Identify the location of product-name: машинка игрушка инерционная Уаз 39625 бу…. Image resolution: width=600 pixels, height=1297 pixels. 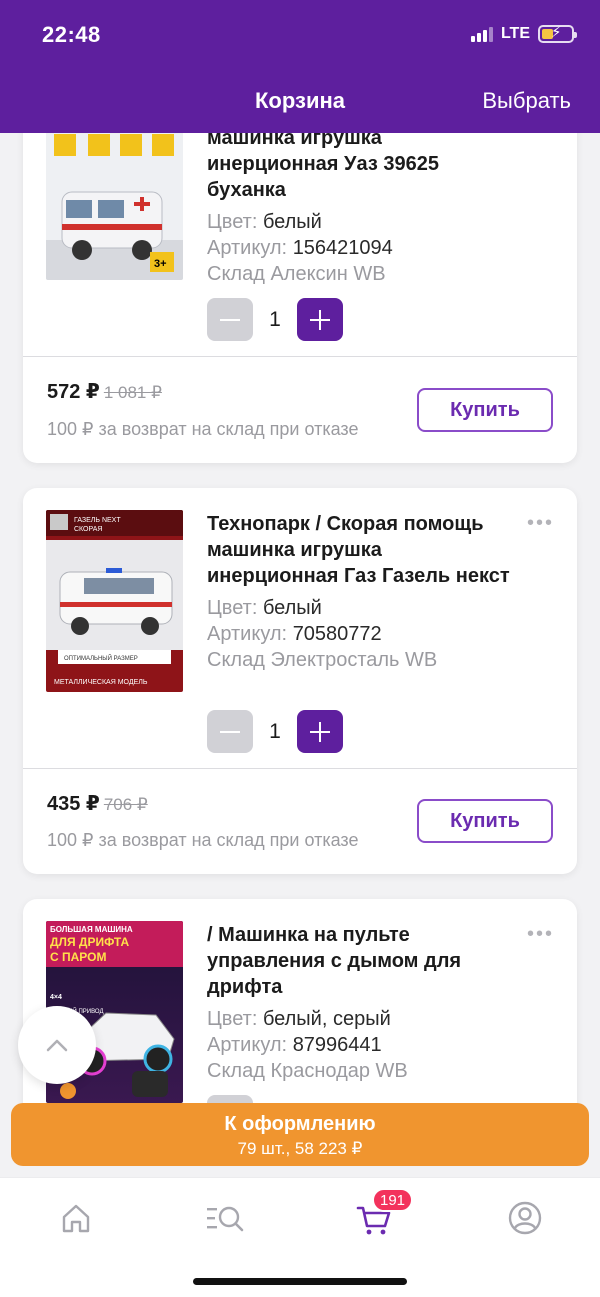
(362, 164).